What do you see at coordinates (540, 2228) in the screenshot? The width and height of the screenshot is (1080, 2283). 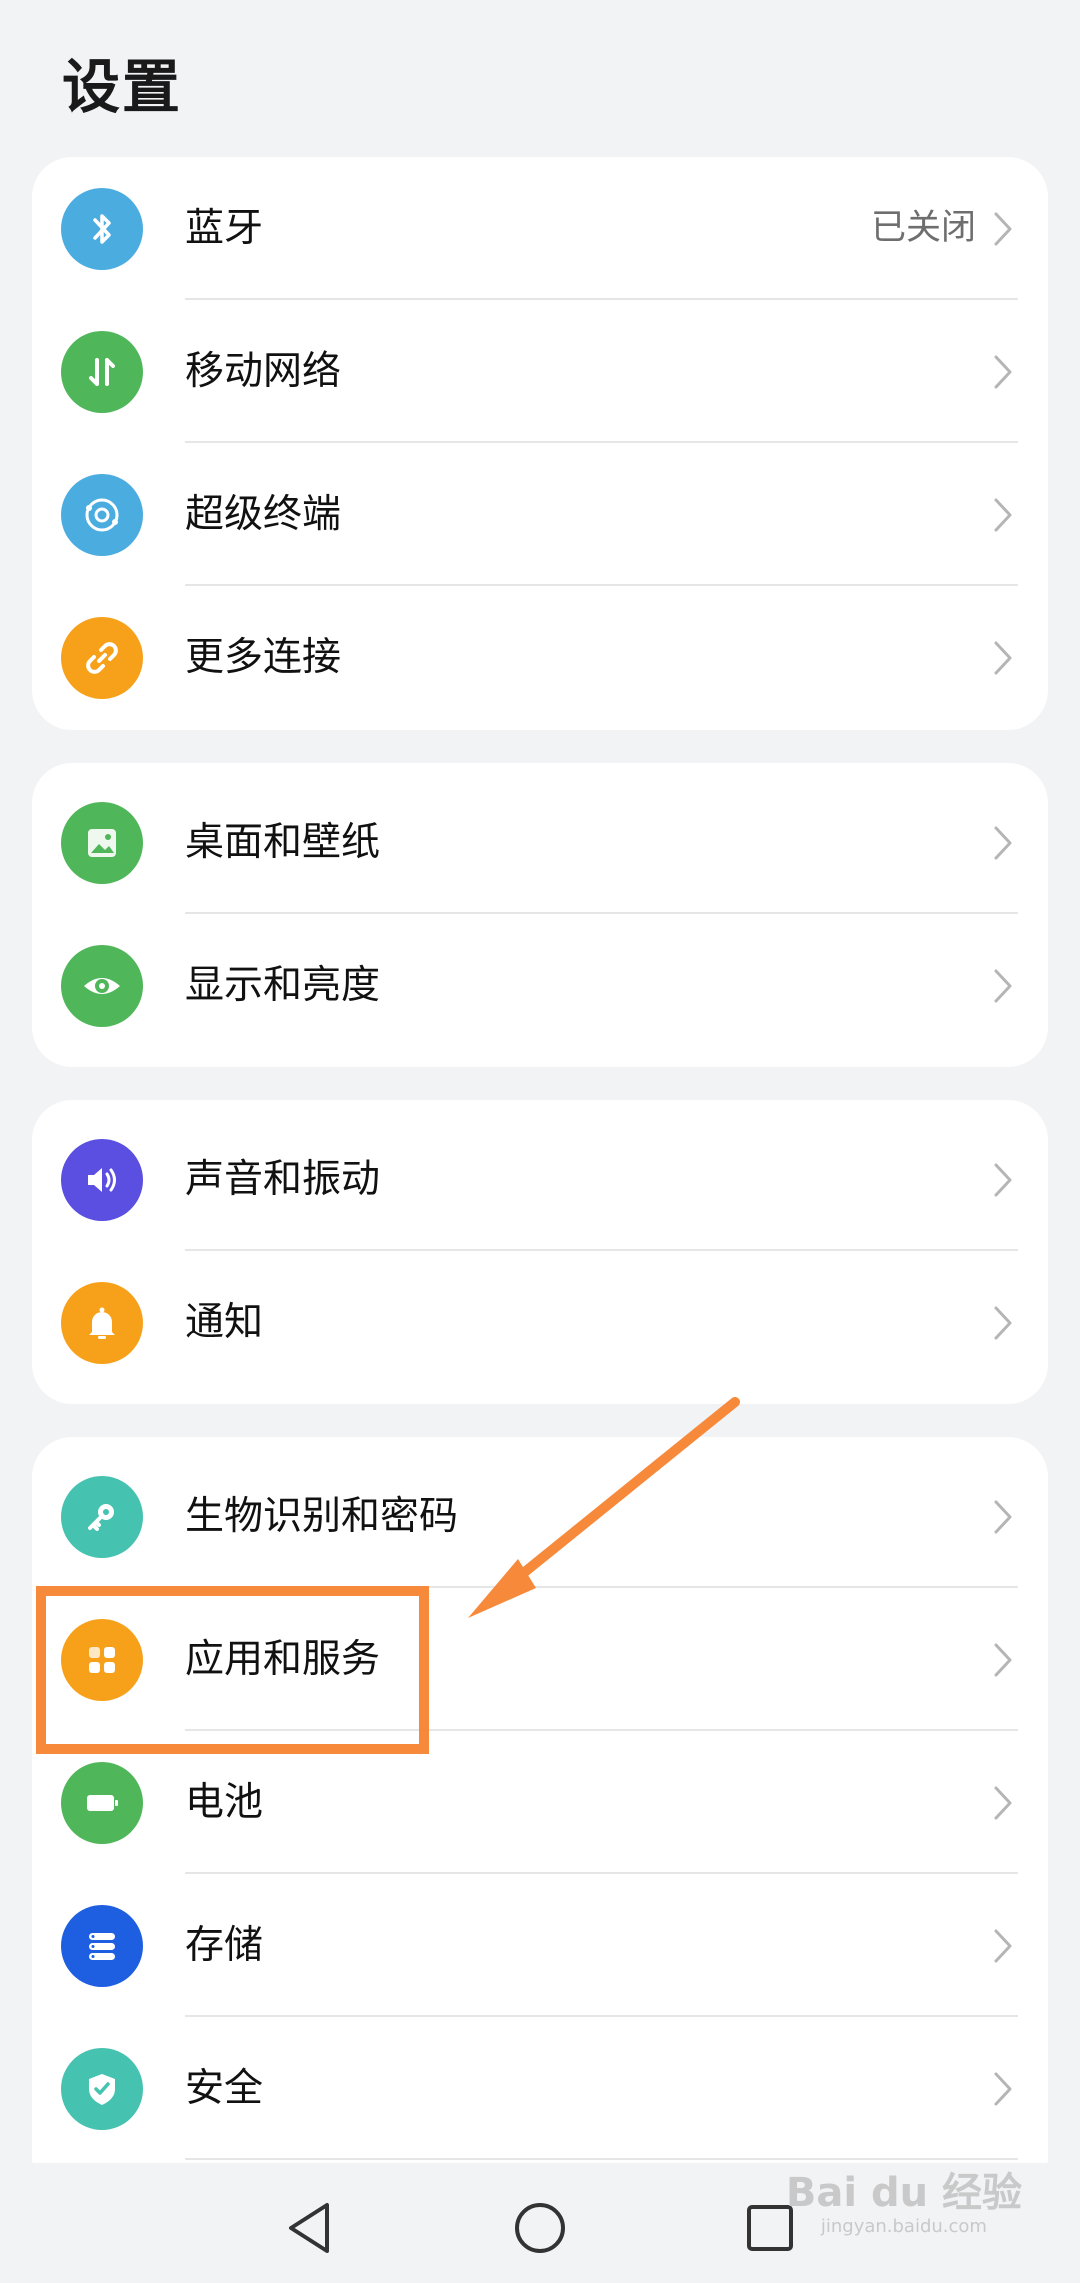 I see `home-icon` at bounding box center [540, 2228].